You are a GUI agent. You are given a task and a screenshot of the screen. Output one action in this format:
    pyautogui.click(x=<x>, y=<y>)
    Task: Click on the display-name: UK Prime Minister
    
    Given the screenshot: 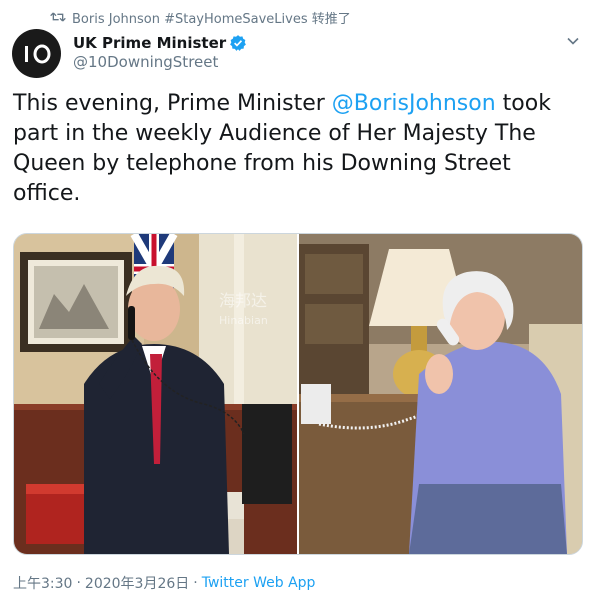 What is the action you would take?
    pyautogui.click(x=149, y=43)
    